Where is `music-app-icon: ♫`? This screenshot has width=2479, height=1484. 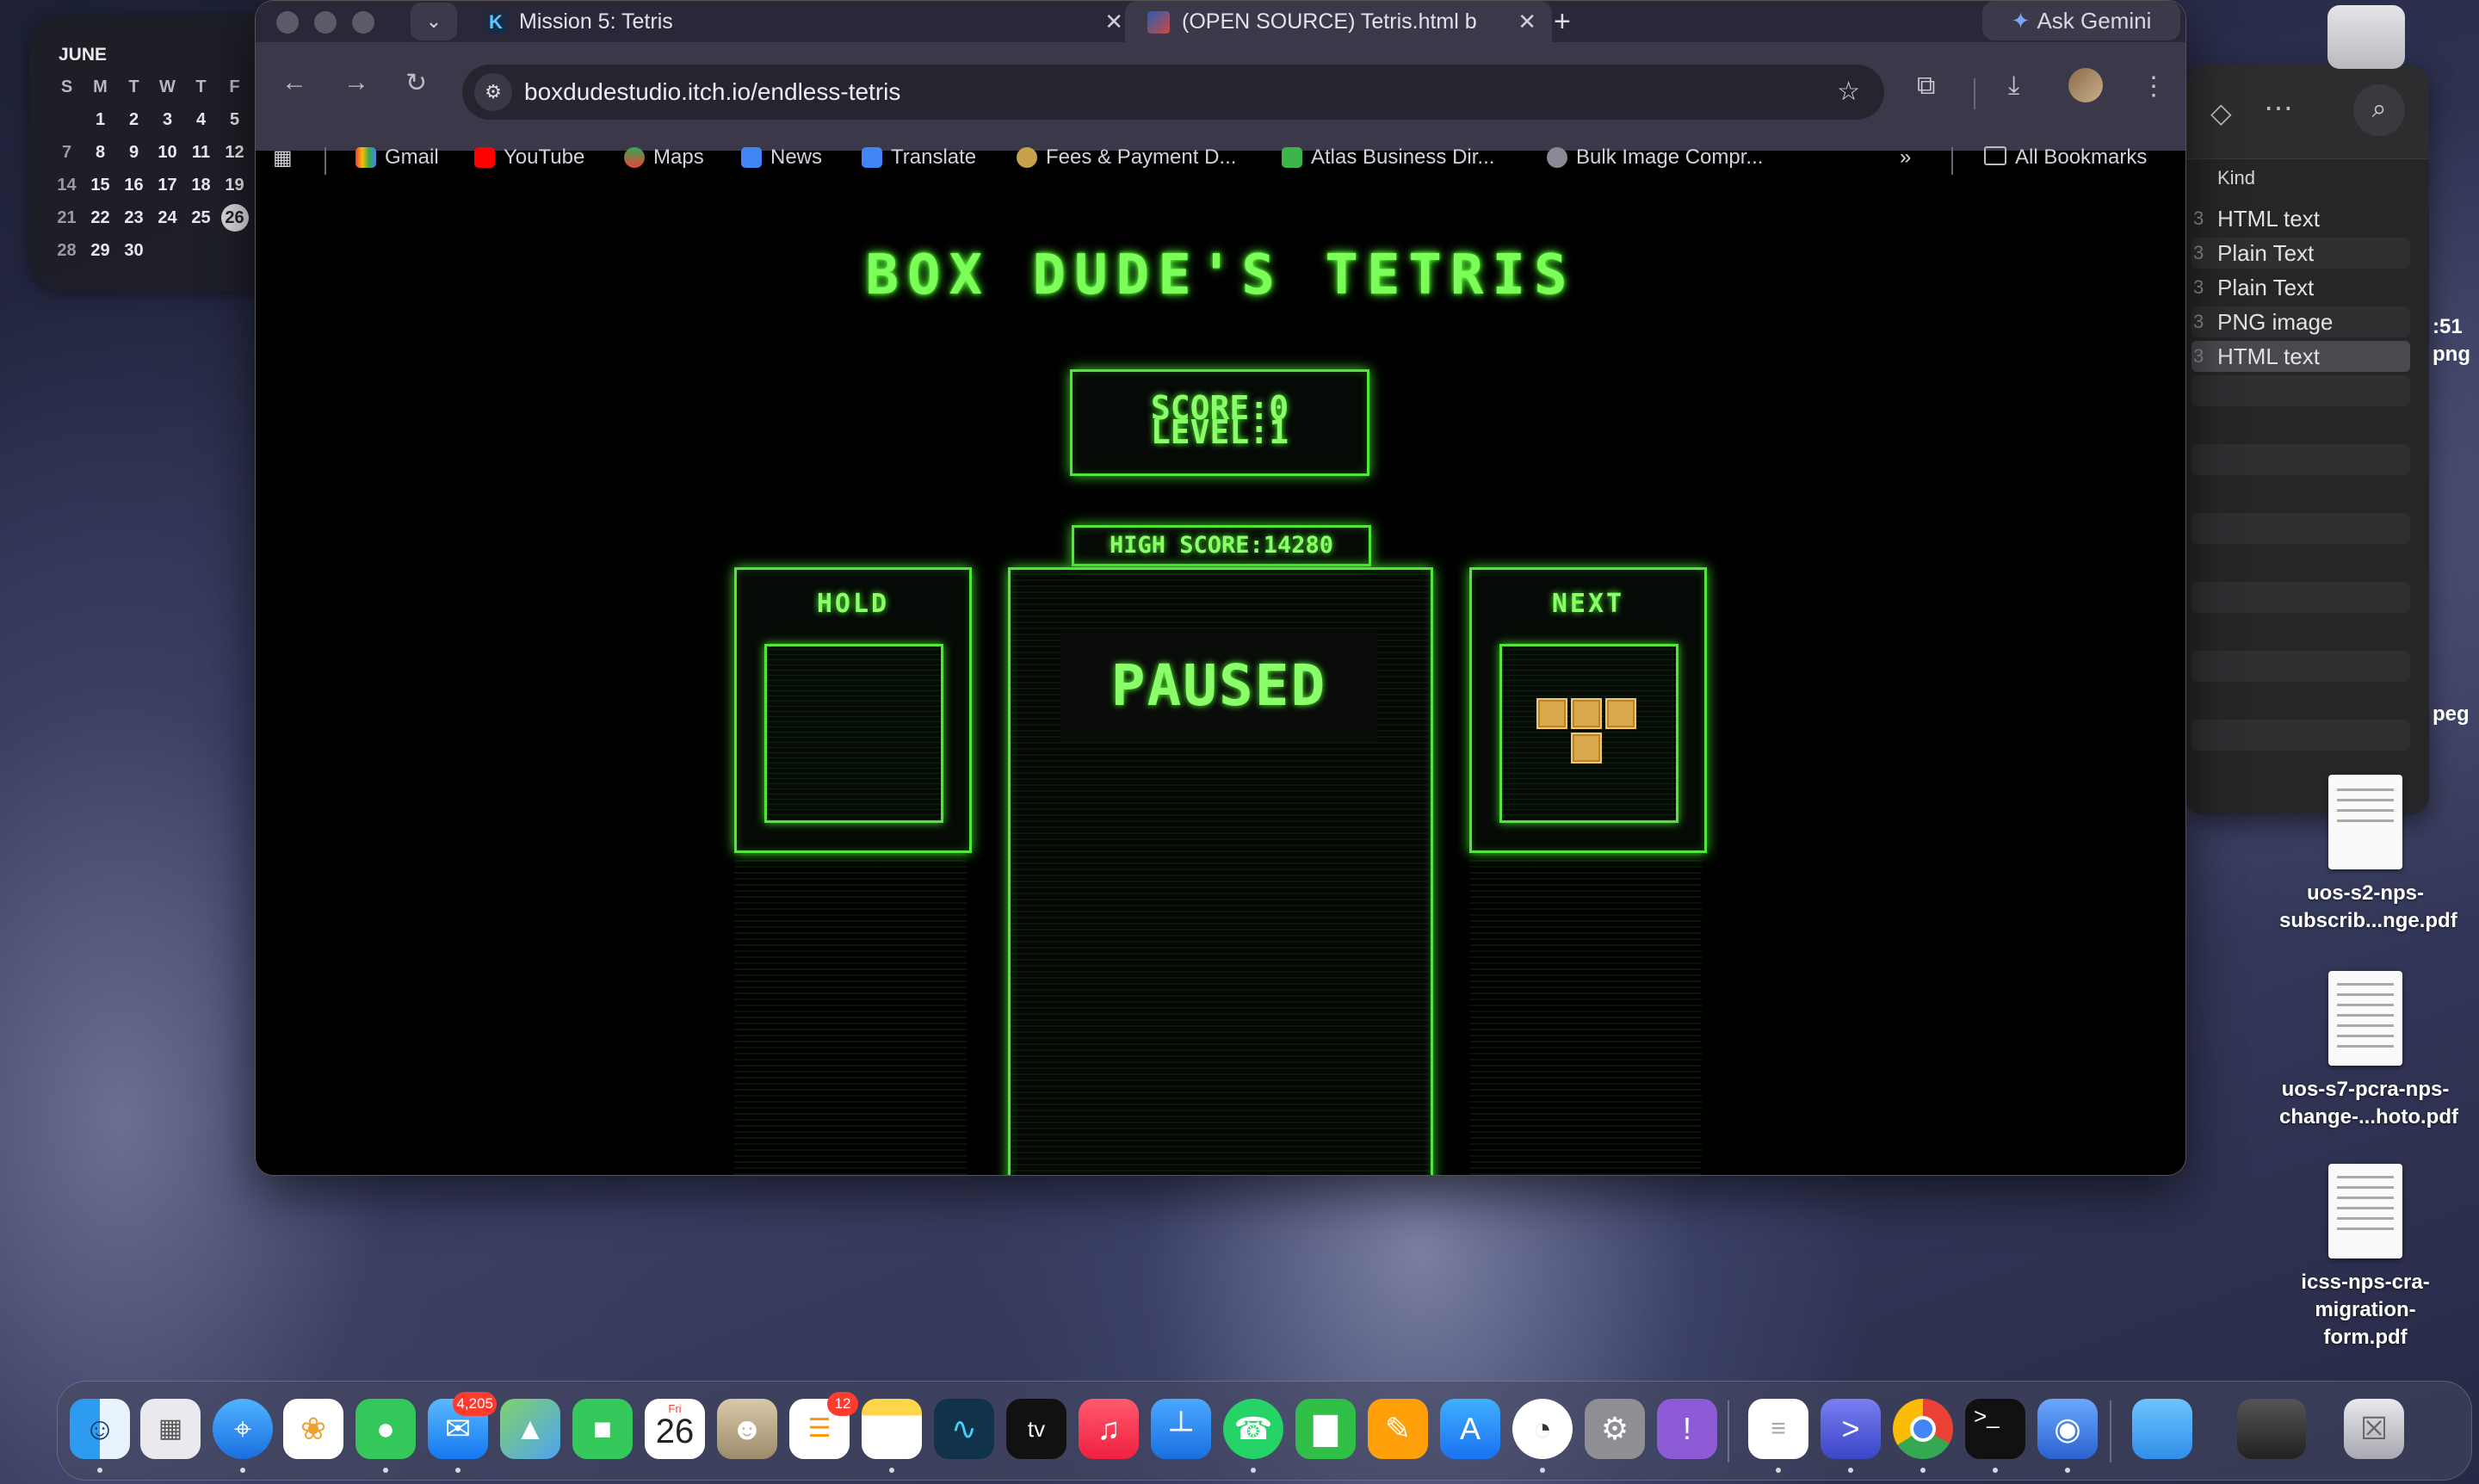
music-app-icon: ♫ is located at coordinates (1109, 1429).